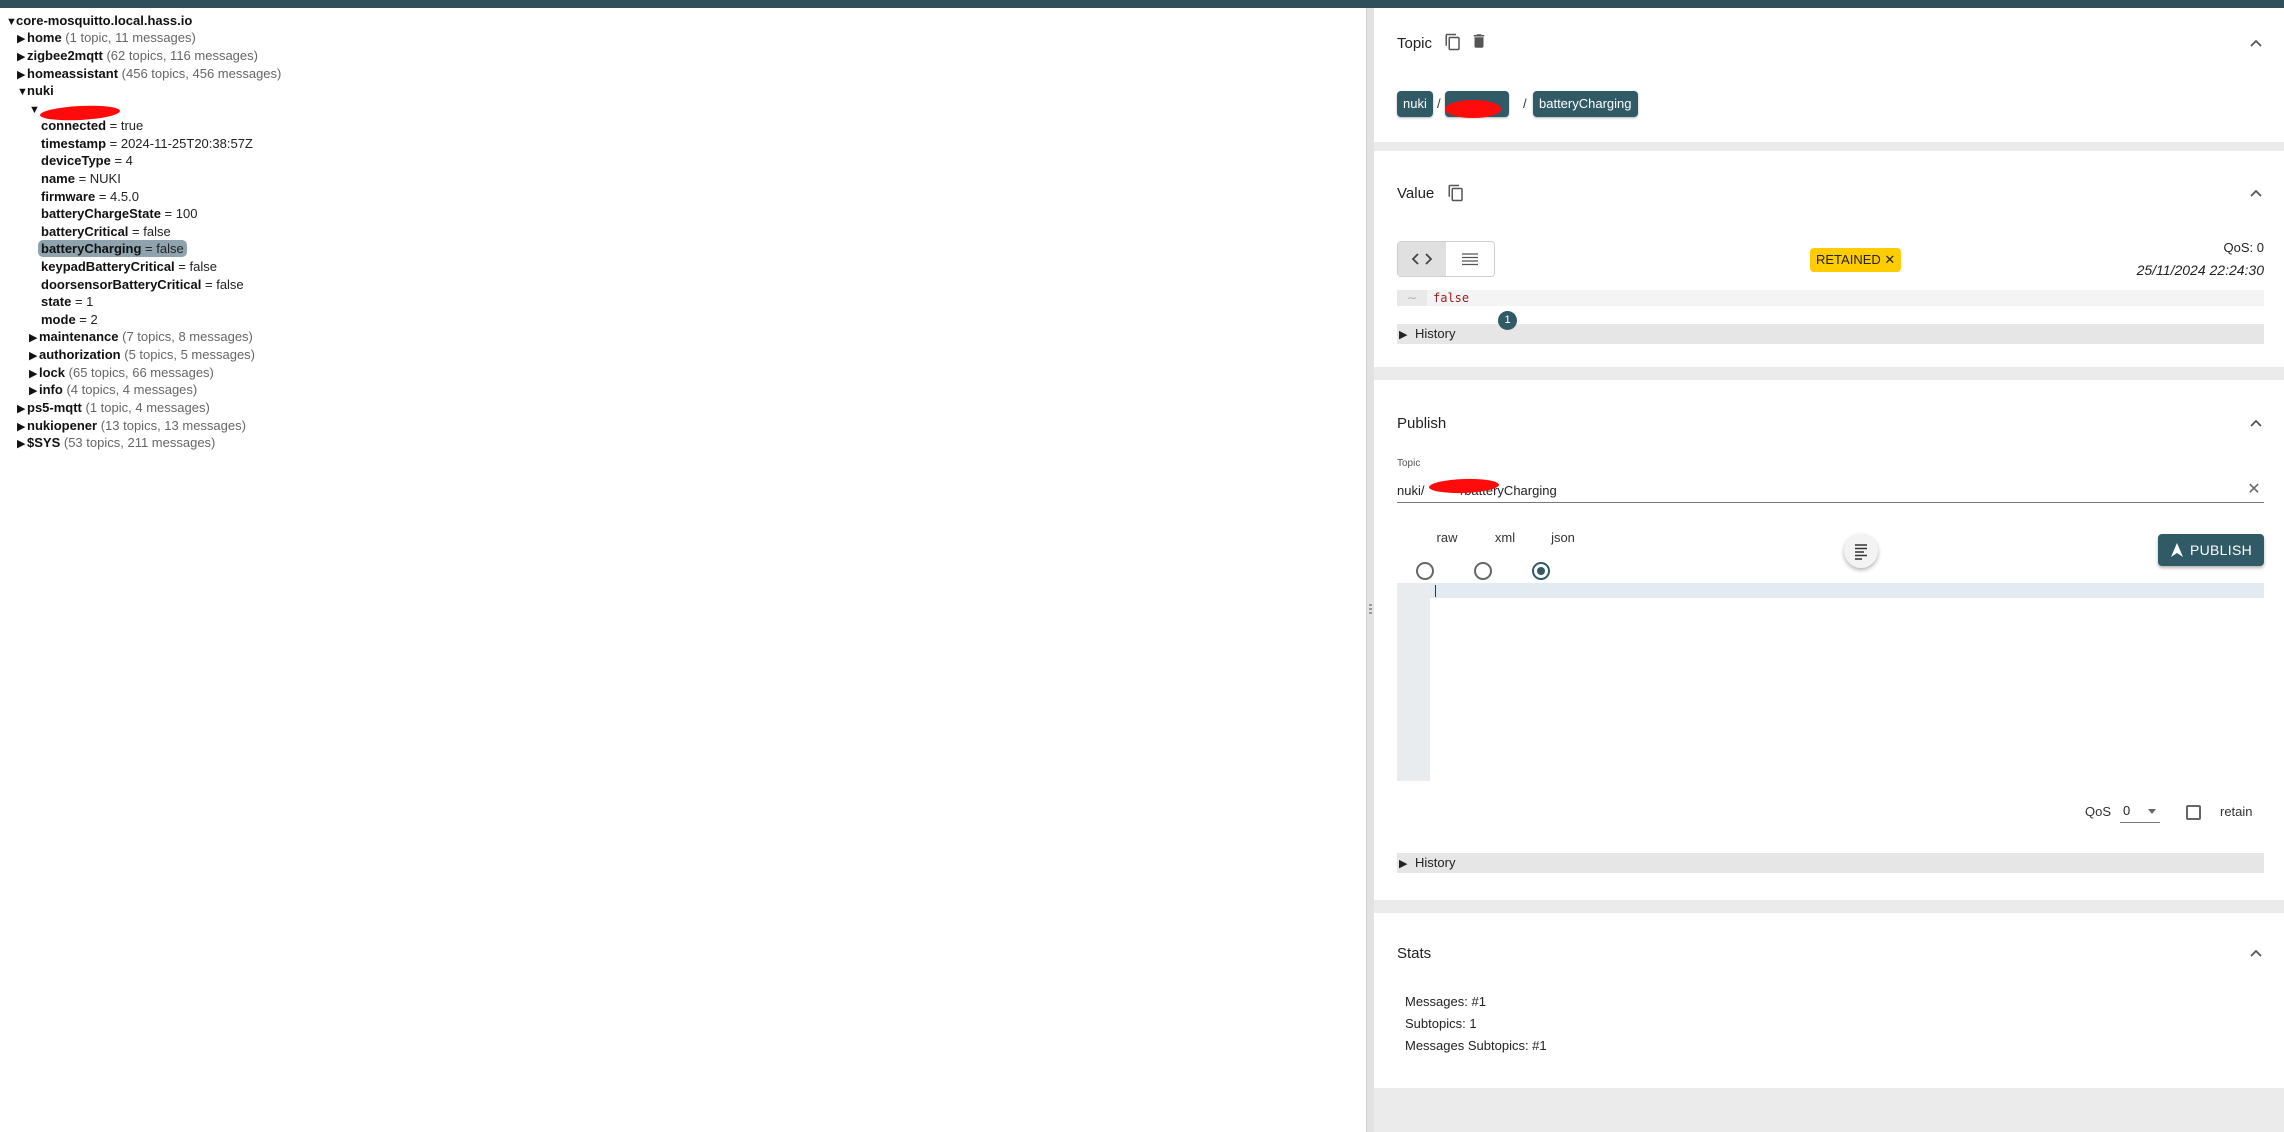  What do you see at coordinates (1370, 610) in the screenshot?
I see `drag-handle-icon` at bounding box center [1370, 610].